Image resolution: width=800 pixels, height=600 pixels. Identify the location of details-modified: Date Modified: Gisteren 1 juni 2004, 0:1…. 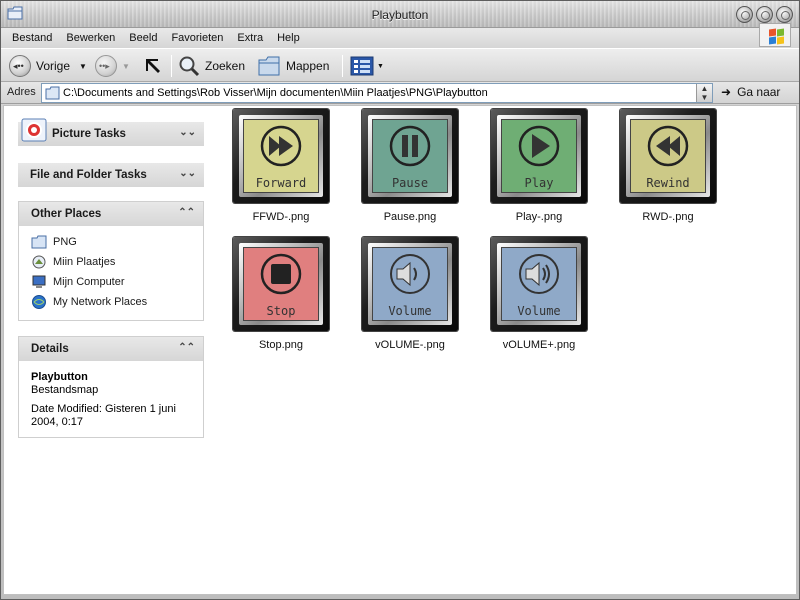
(103, 415).